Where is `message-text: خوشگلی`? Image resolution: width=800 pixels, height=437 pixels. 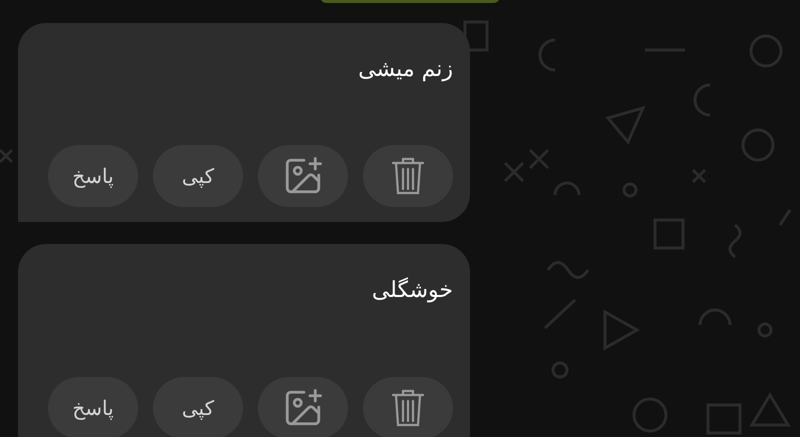
message-text: خوشگلی is located at coordinates (411, 290).